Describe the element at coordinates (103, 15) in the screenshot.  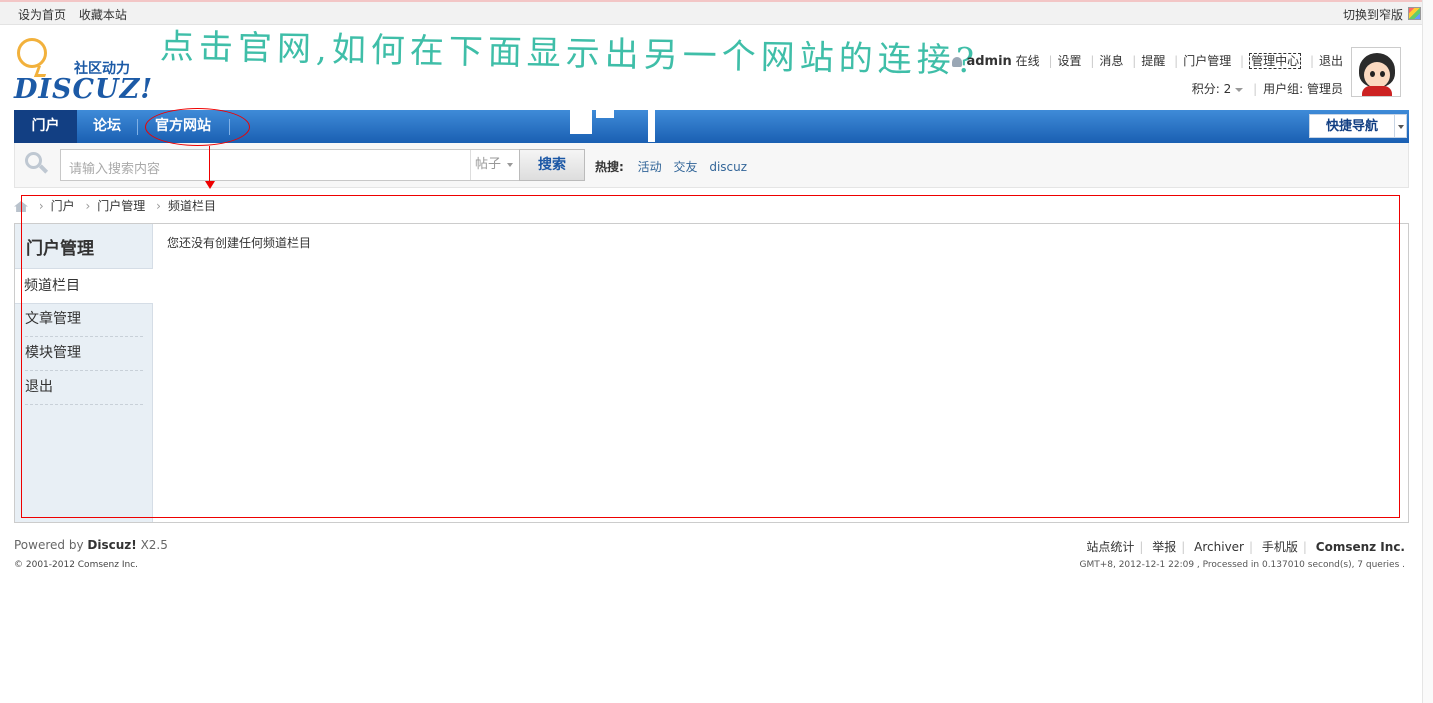
I see `bookmark-link: 收藏本站` at that location.